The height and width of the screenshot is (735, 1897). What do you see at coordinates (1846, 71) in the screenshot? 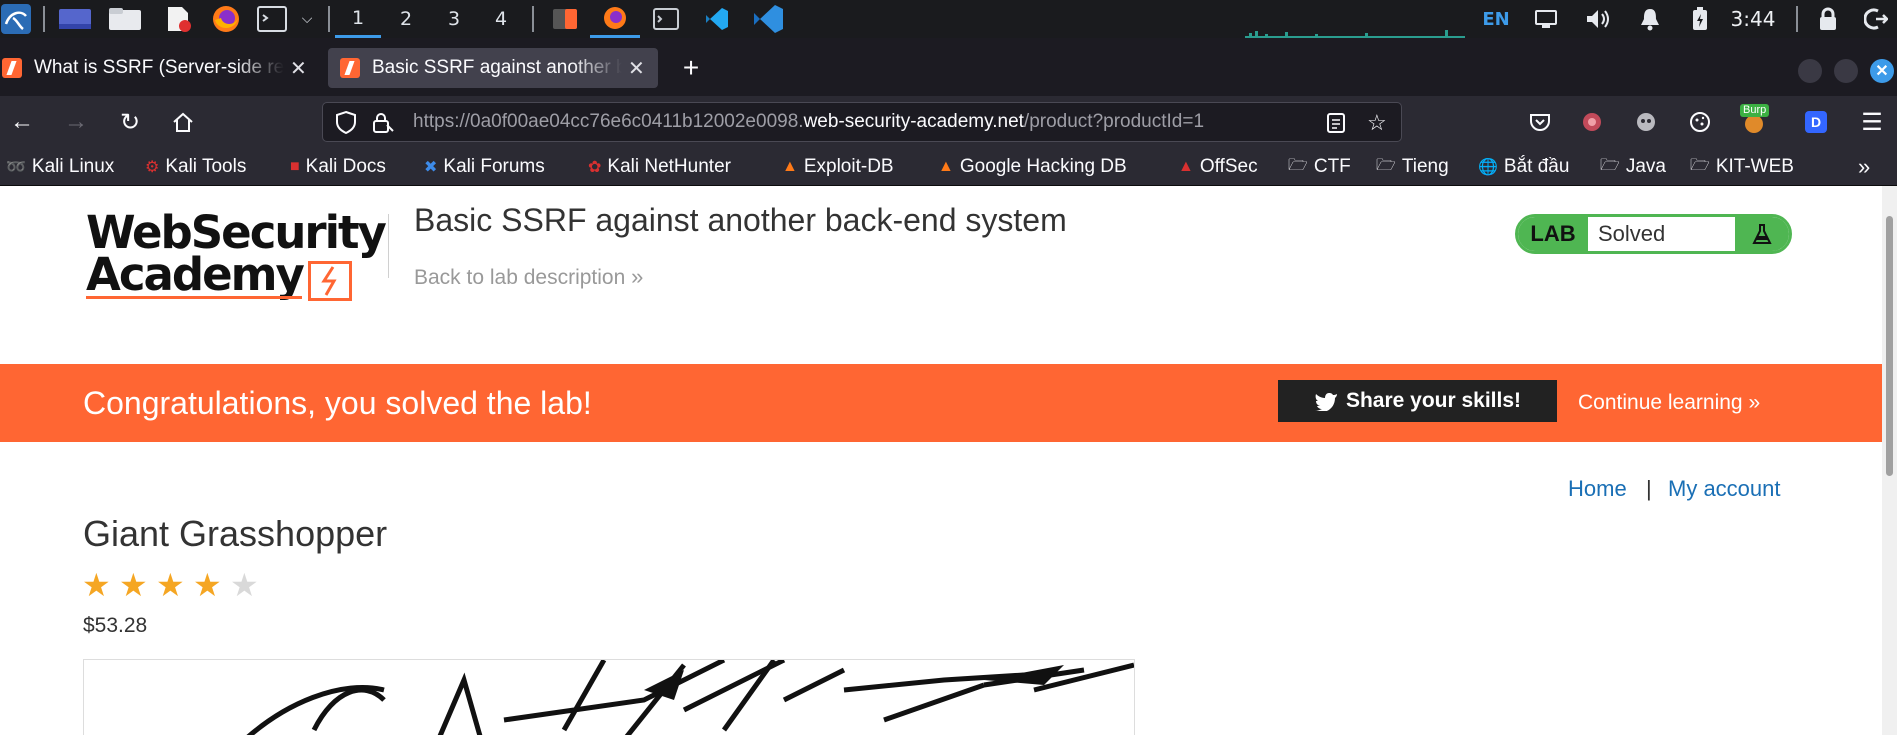
I see `maximize-window-button` at bounding box center [1846, 71].